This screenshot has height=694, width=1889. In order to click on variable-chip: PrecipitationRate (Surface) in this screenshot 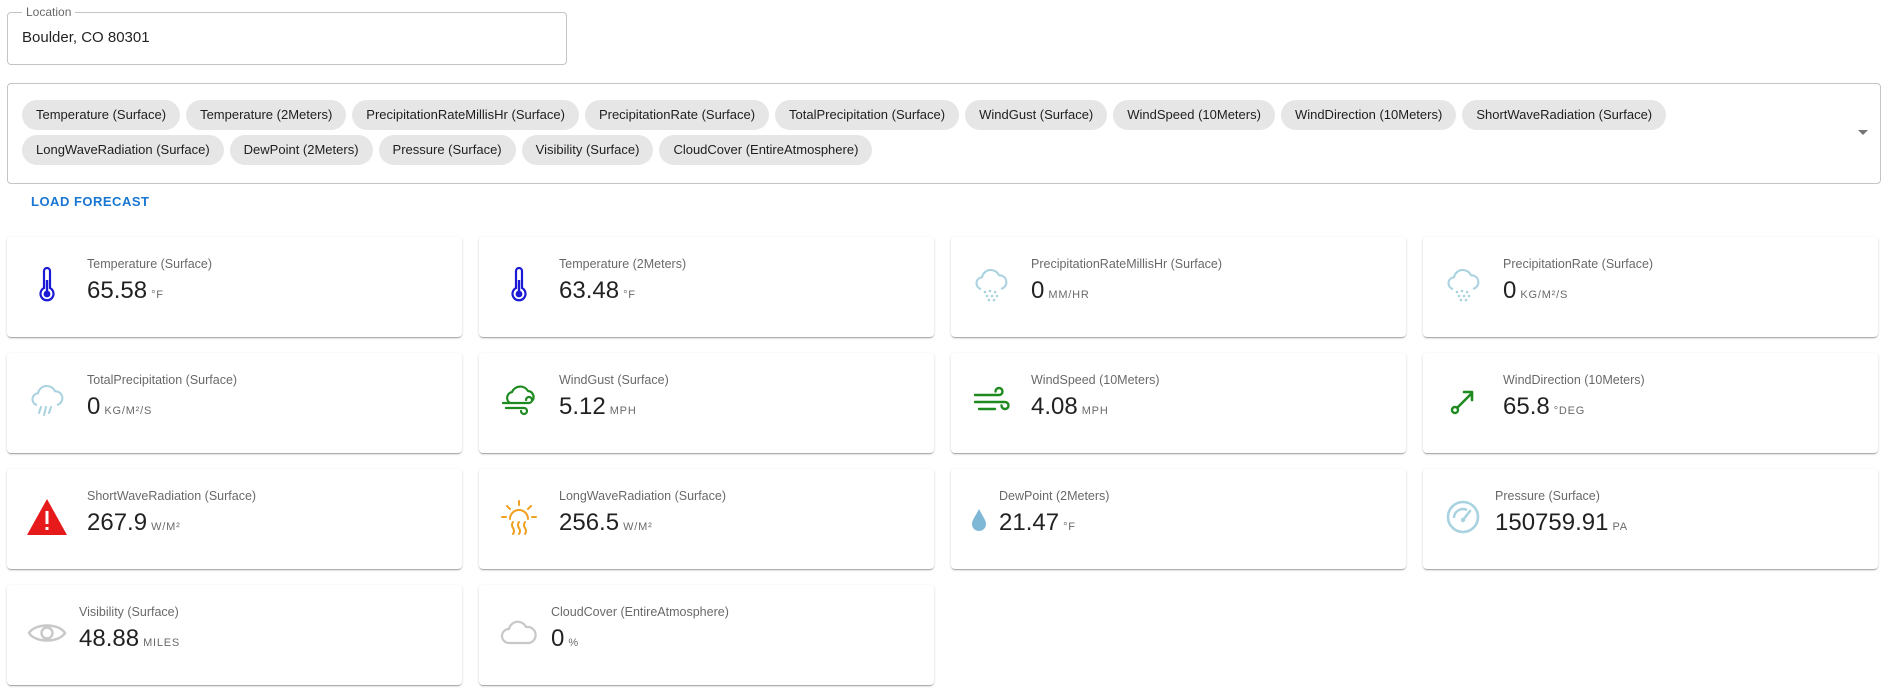, I will do `click(677, 115)`.